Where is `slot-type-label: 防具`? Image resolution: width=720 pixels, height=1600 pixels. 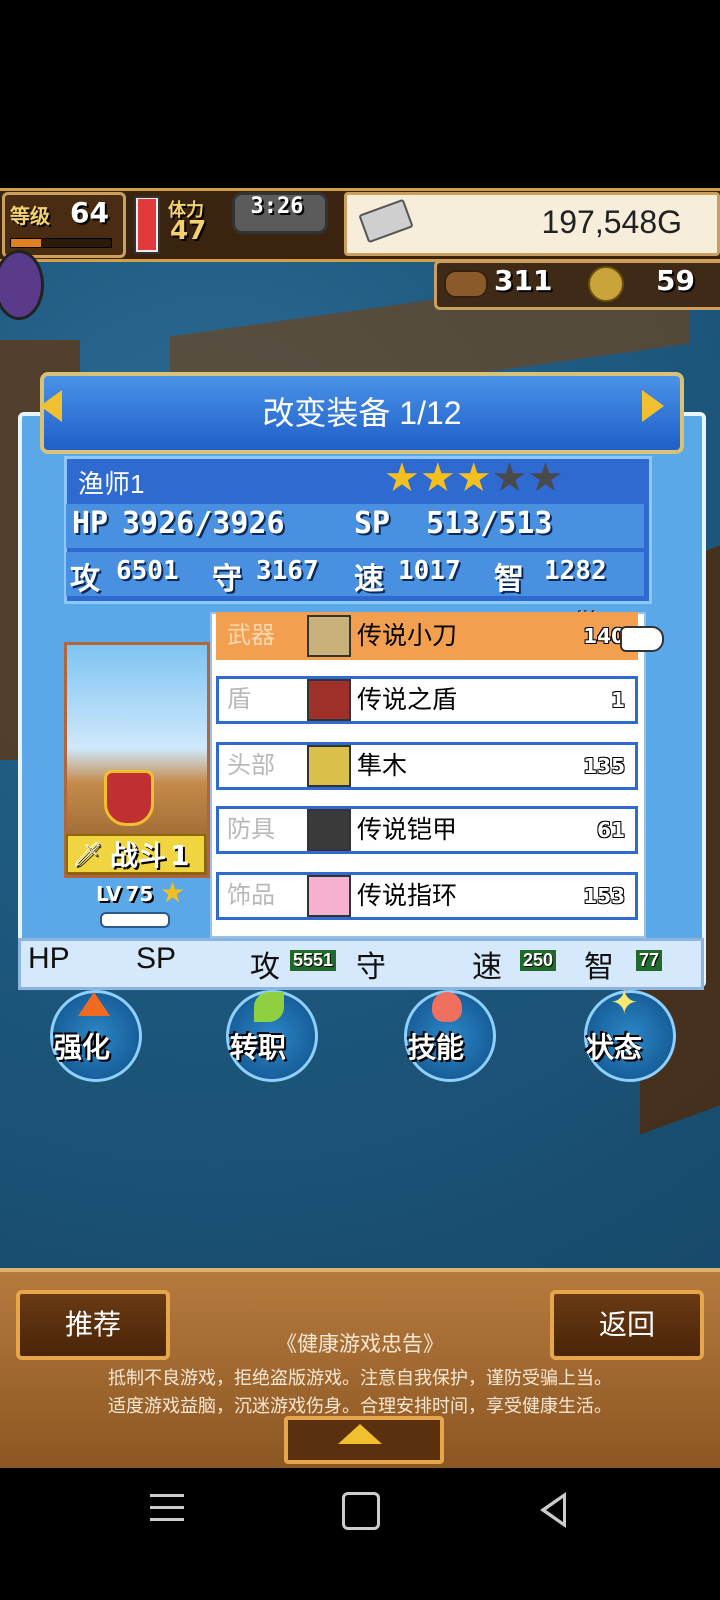
slot-type-label: 防具 is located at coordinates (267, 830).